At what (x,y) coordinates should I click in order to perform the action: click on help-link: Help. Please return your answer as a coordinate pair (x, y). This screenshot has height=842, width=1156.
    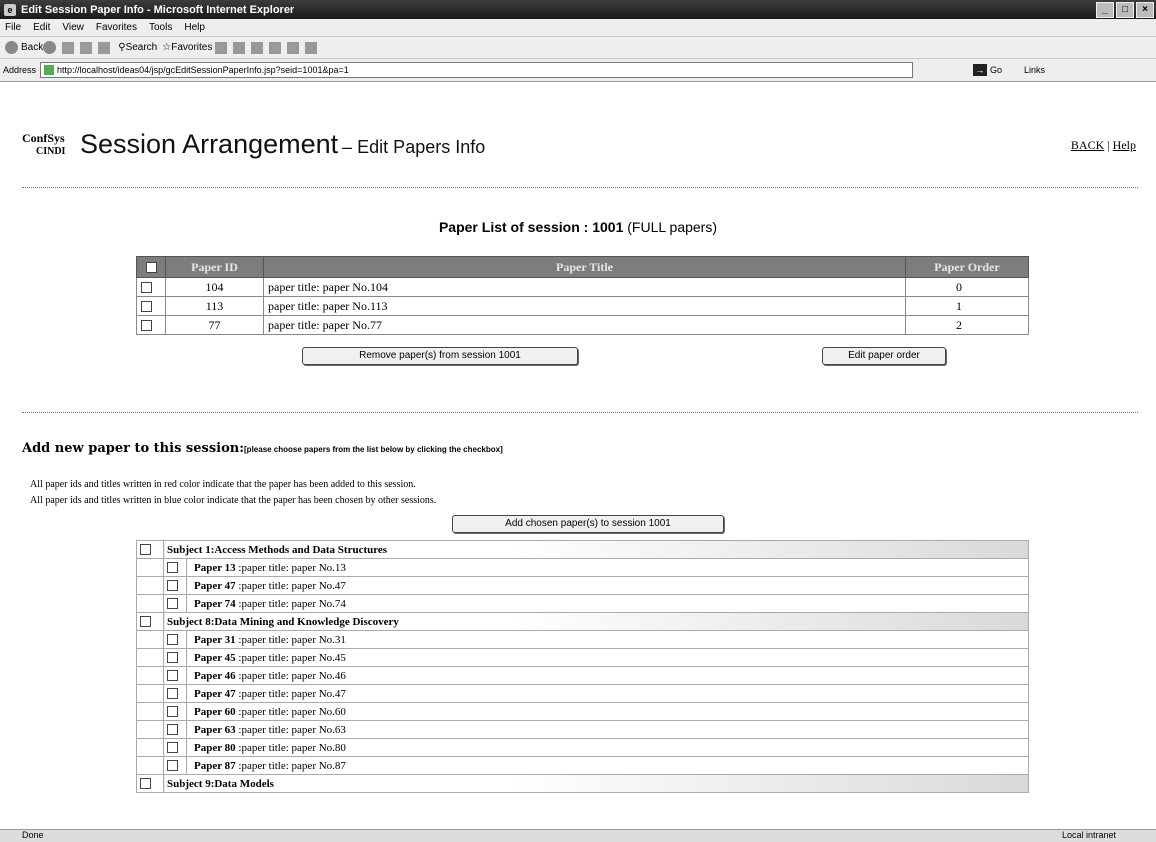
    Looking at the image, I should click on (1124, 145).